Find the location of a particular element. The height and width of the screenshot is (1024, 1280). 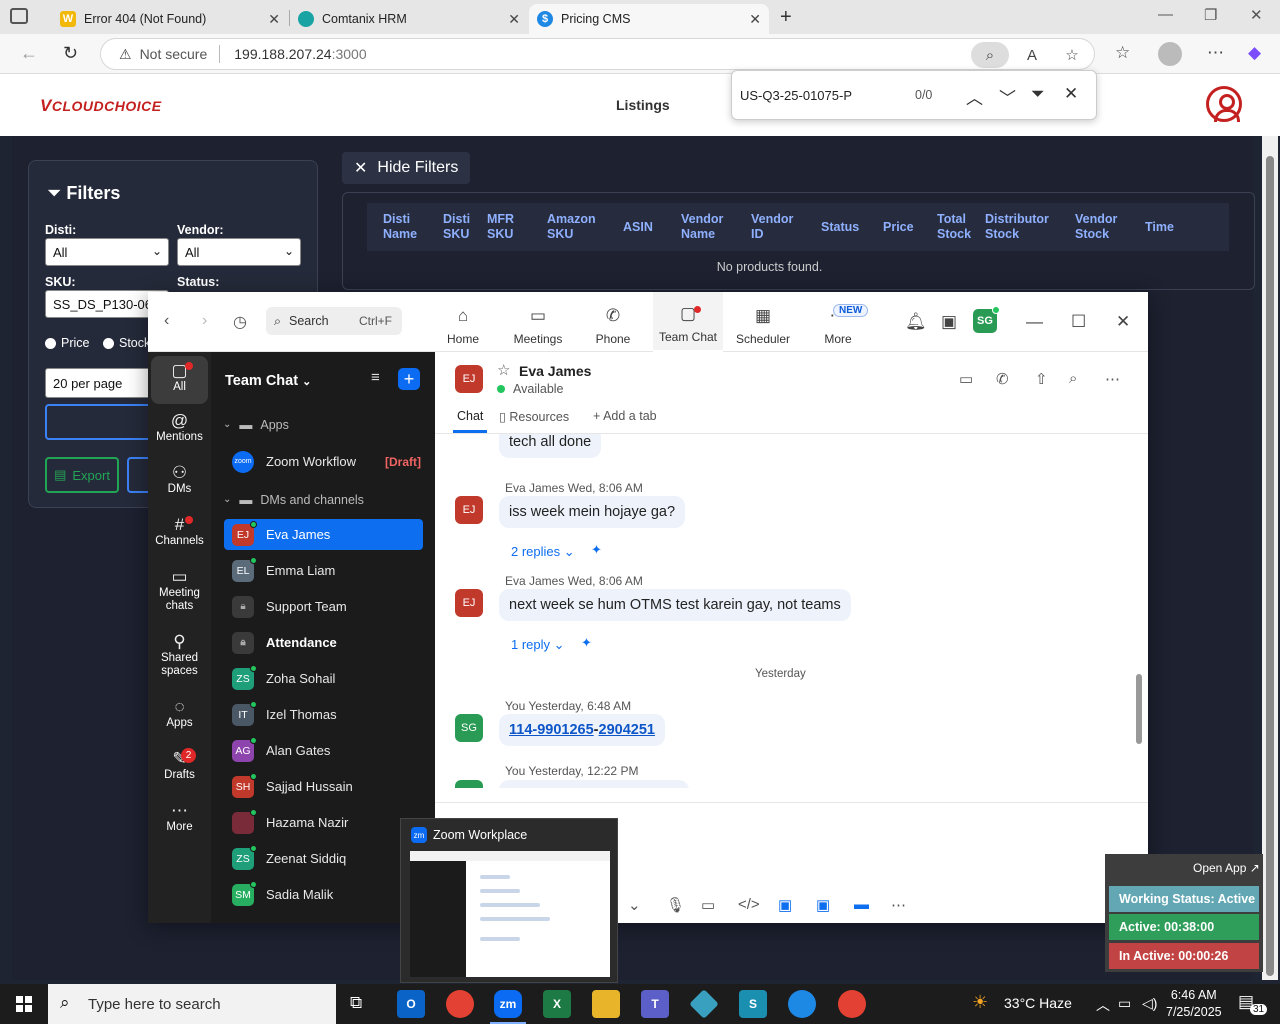

system-clock: 6:46 AM 7/25/2025 is located at coordinates (1194, 1004).